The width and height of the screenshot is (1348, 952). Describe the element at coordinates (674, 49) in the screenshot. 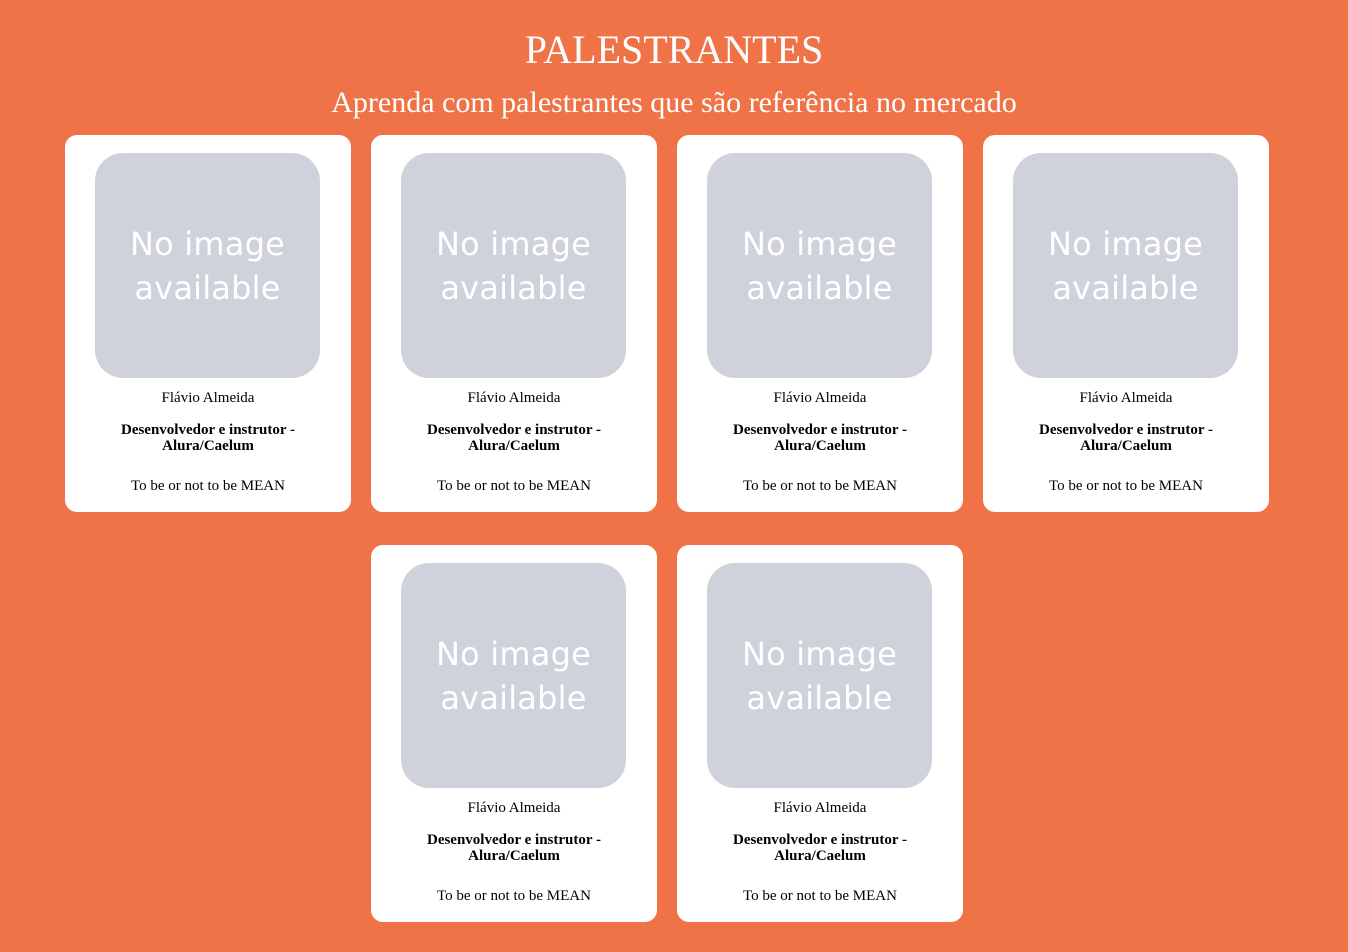

I see `page-title: PALESTRANTES` at that location.